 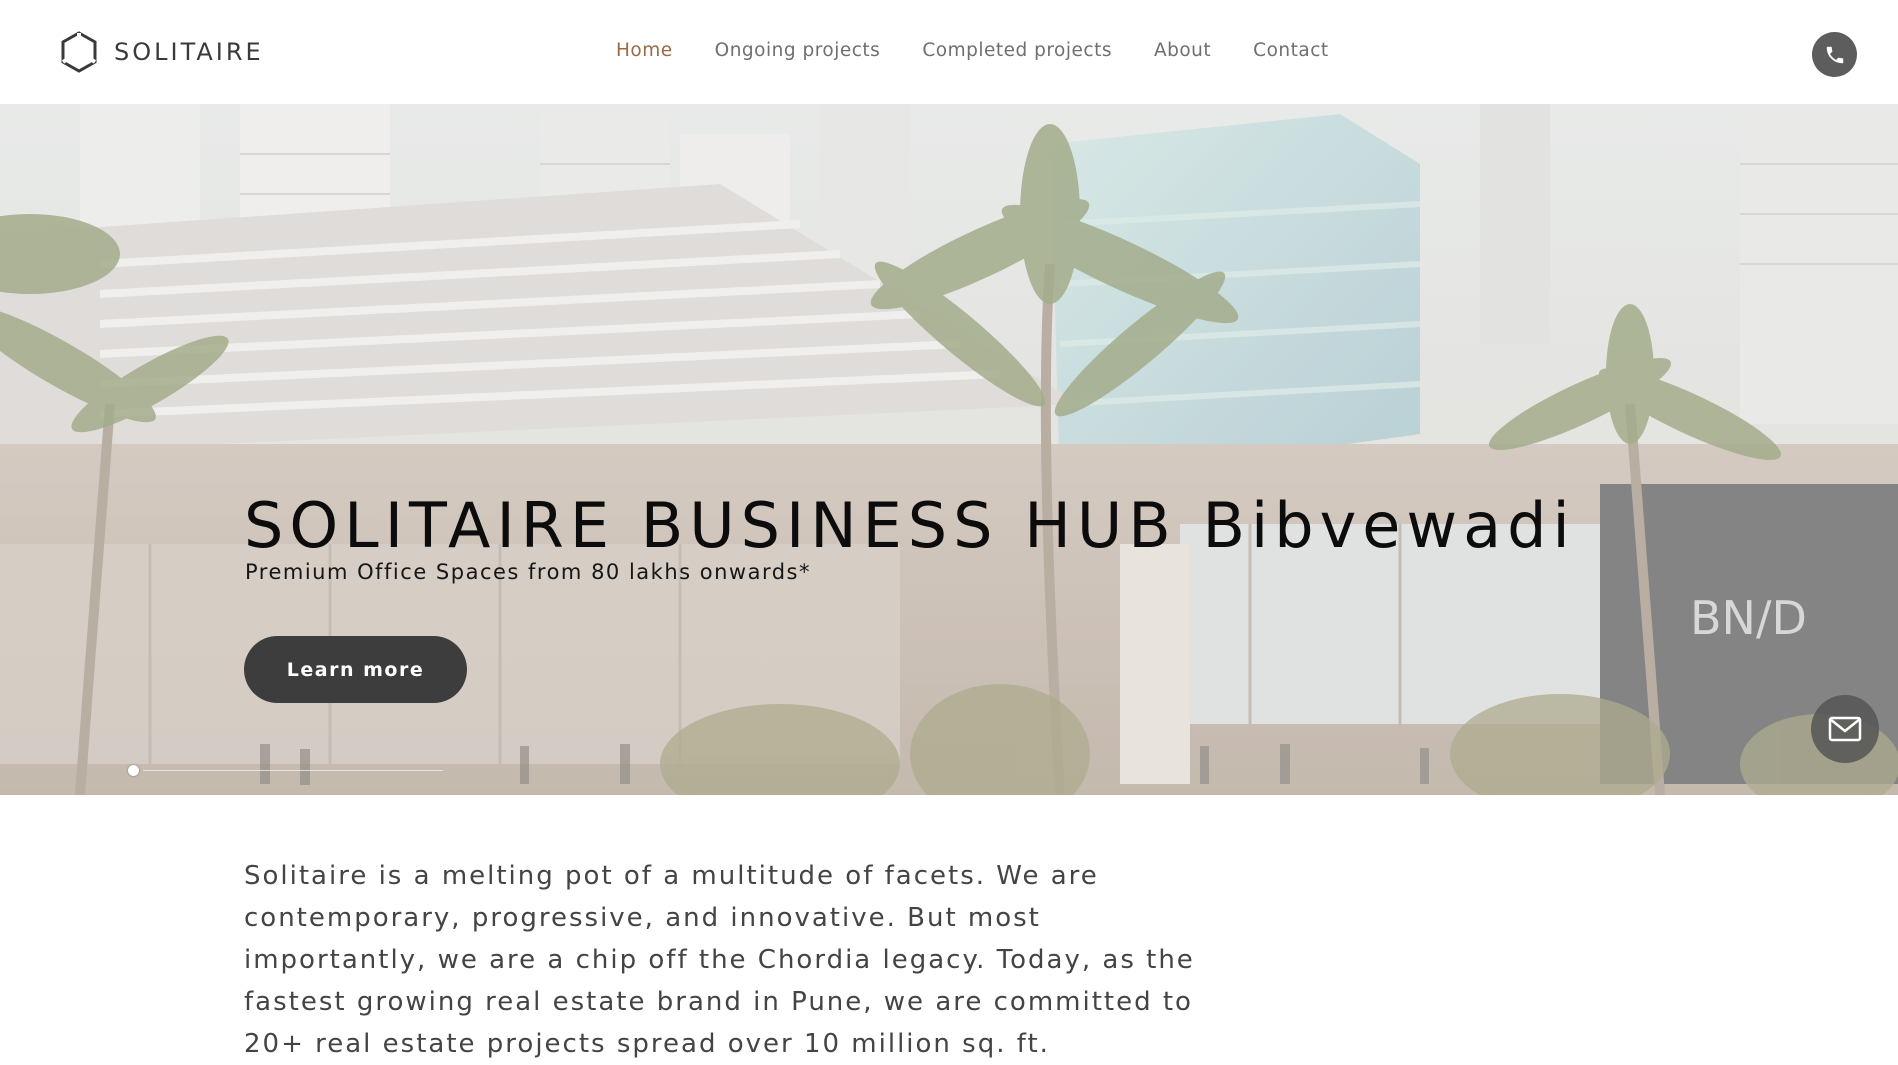 I want to click on envelope-icon, so click(x=1845, y=729).